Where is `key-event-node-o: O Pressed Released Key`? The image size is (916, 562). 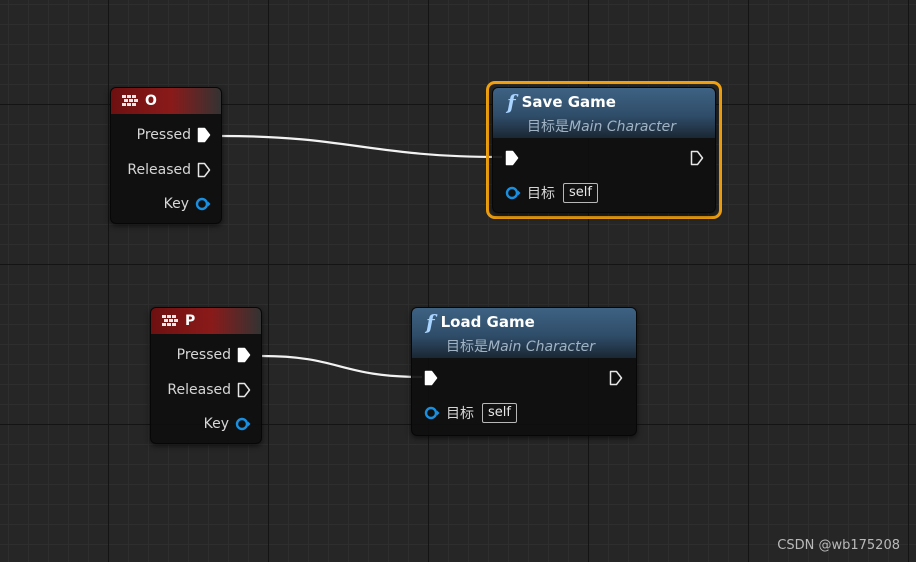
key-event-node-o: O Pressed Released Key is located at coordinates (166, 155).